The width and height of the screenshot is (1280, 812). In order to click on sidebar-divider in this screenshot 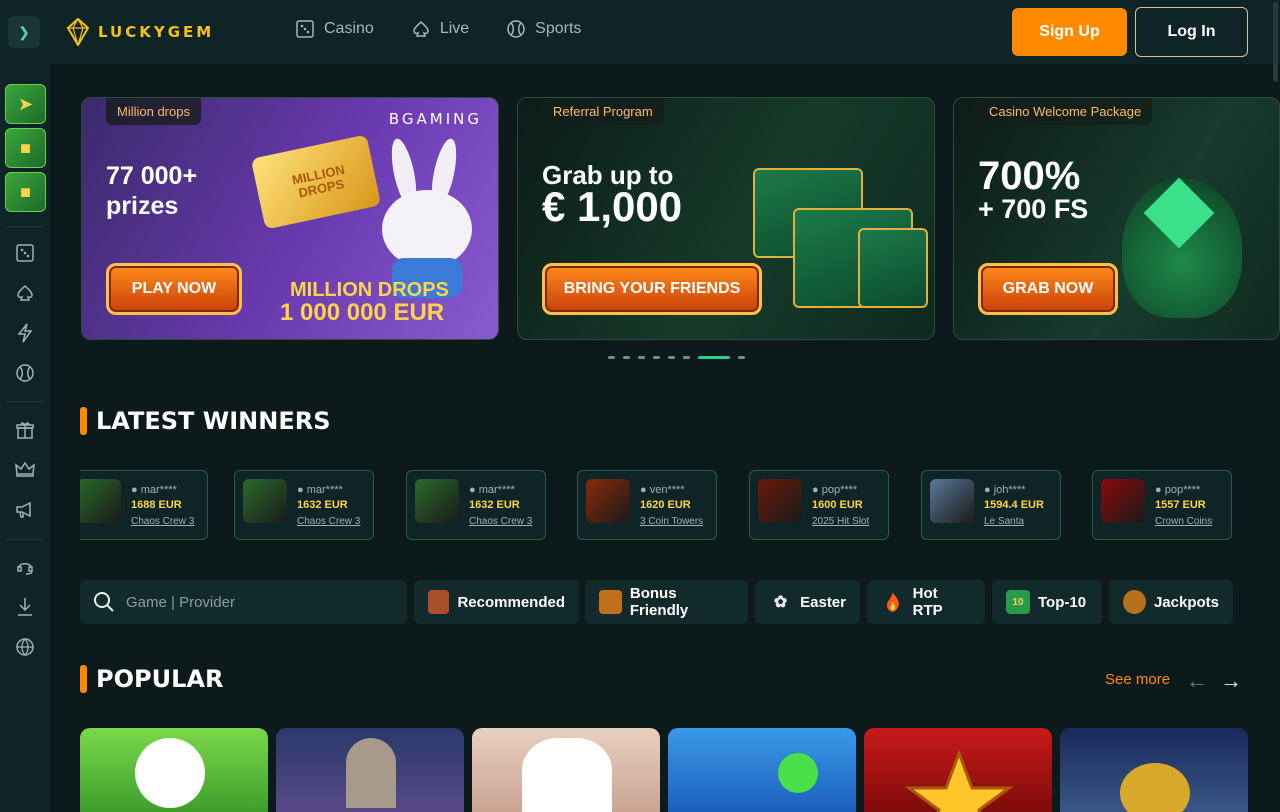, I will do `click(25, 401)`.